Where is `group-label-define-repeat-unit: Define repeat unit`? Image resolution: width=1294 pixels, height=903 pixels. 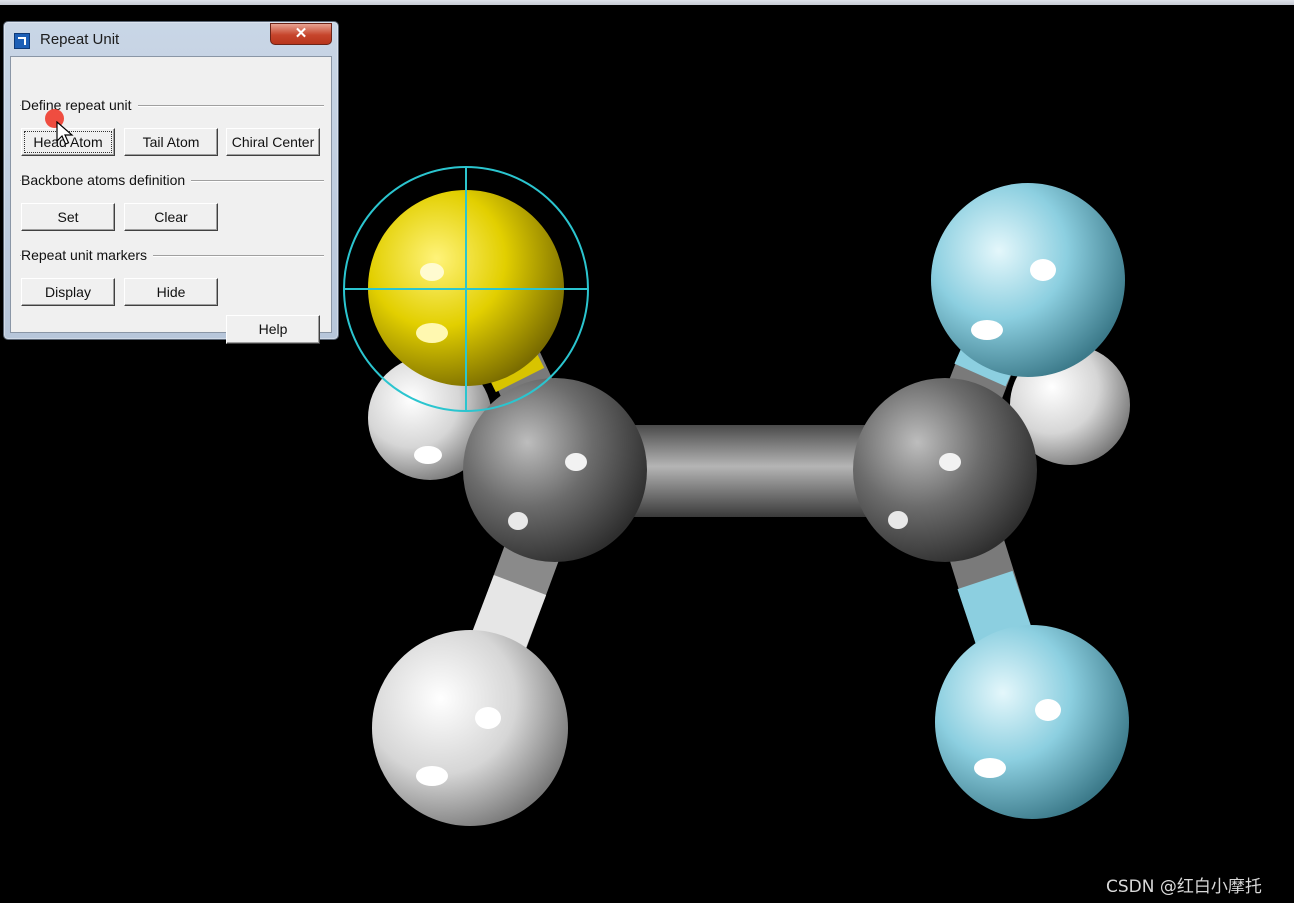 group-label-define-repeat-unit: Define repeat unit is located at coordinates (79, 105).